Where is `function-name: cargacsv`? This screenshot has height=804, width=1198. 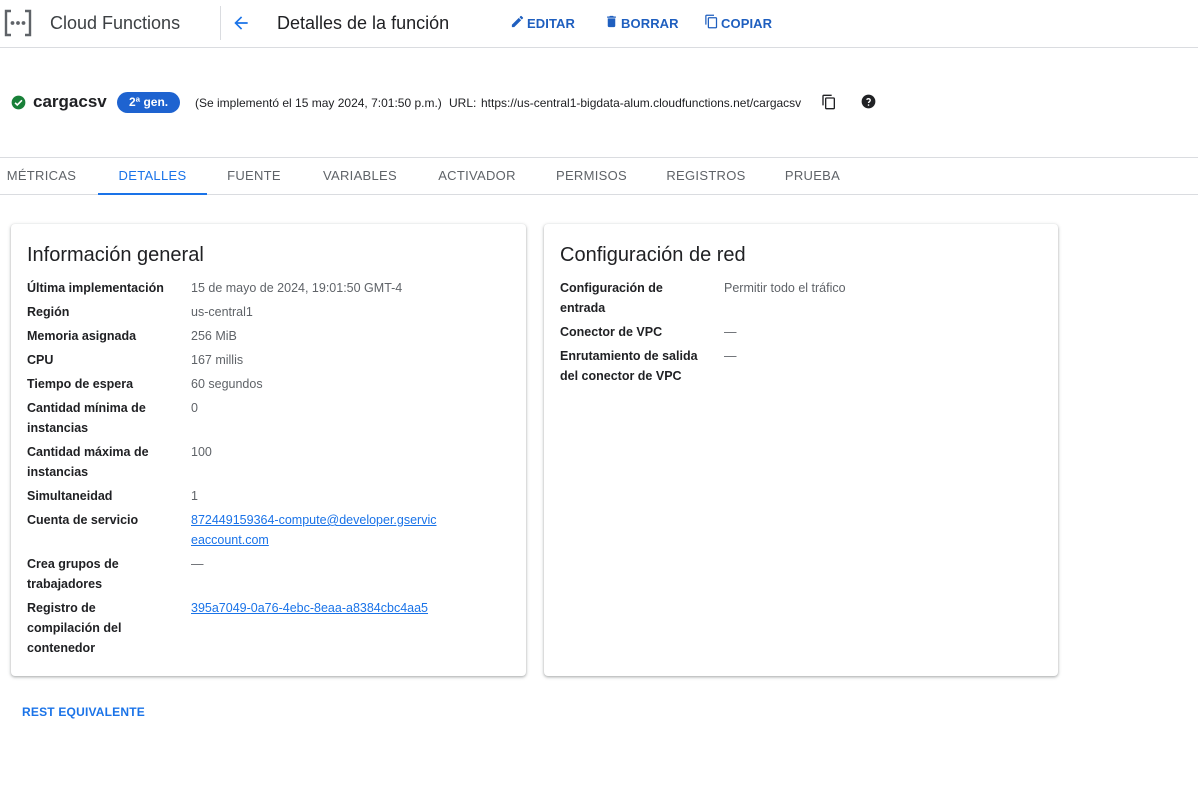 function-name: cargacsv is located at coordinates (70, 101).